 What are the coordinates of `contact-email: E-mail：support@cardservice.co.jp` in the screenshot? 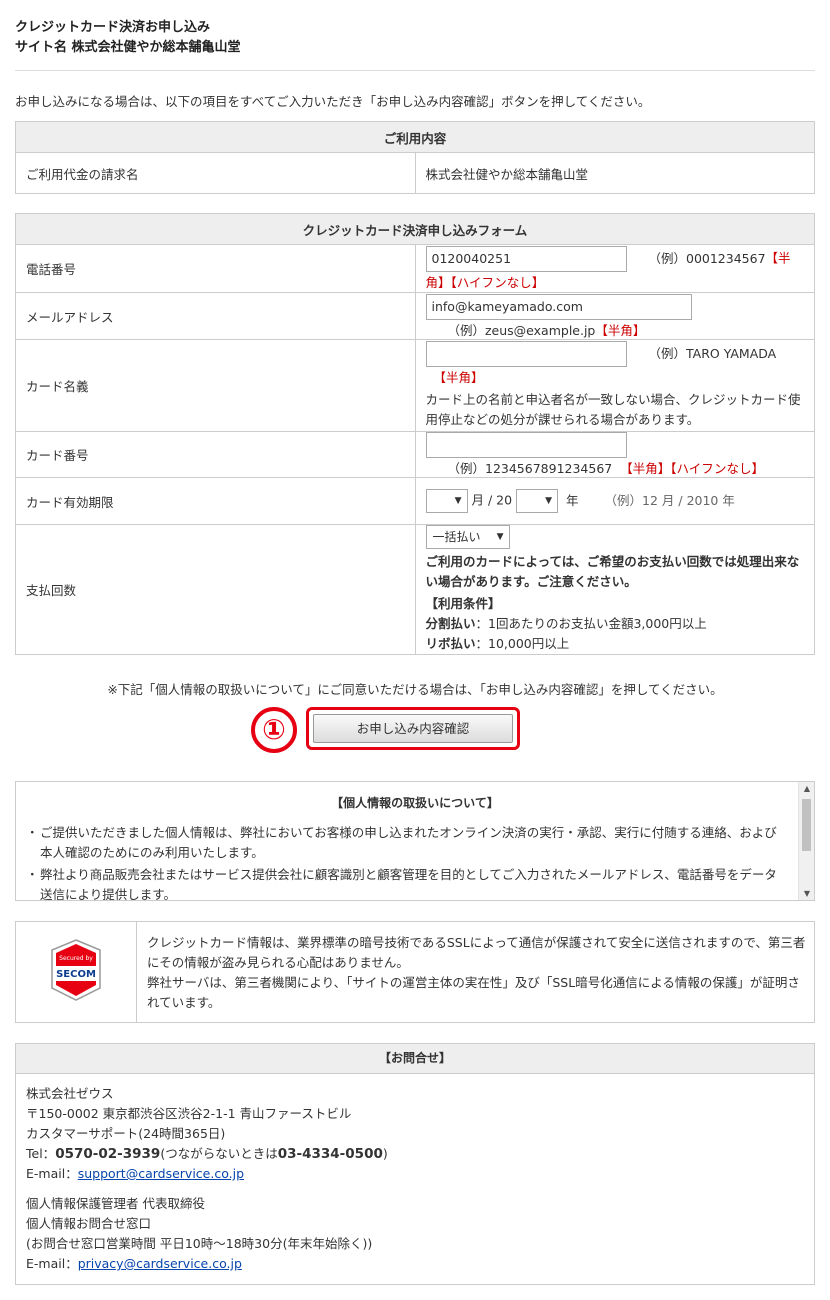 It's located at (415, 1174).